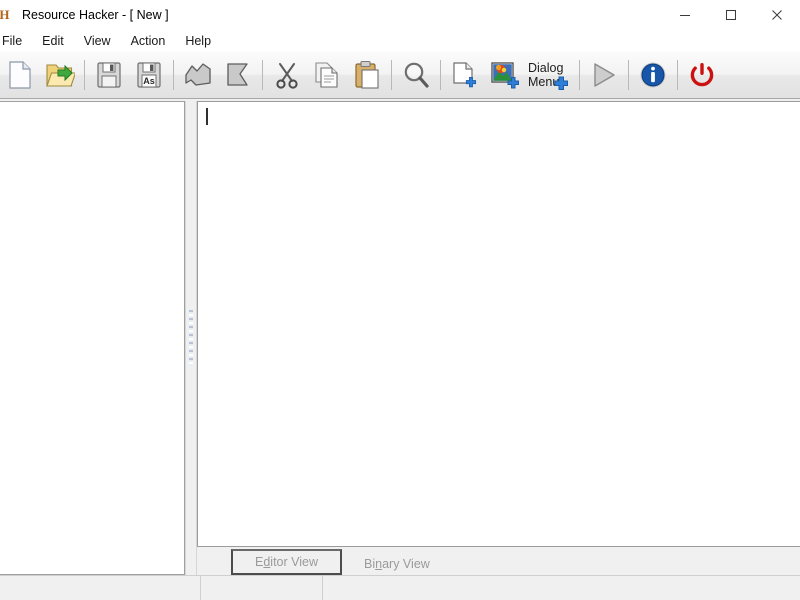 This screenshot has width=800, height=600. I want to click on compile-script-button, so click(604, 75).